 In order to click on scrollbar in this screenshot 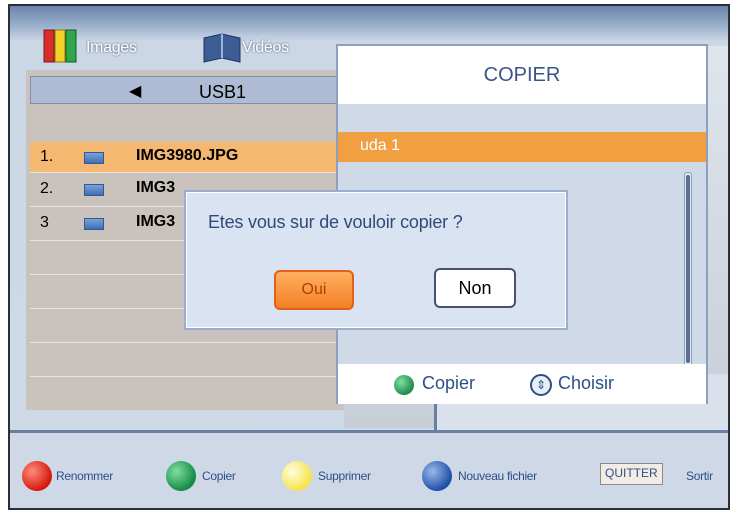, I will do `click(688, 272)`.